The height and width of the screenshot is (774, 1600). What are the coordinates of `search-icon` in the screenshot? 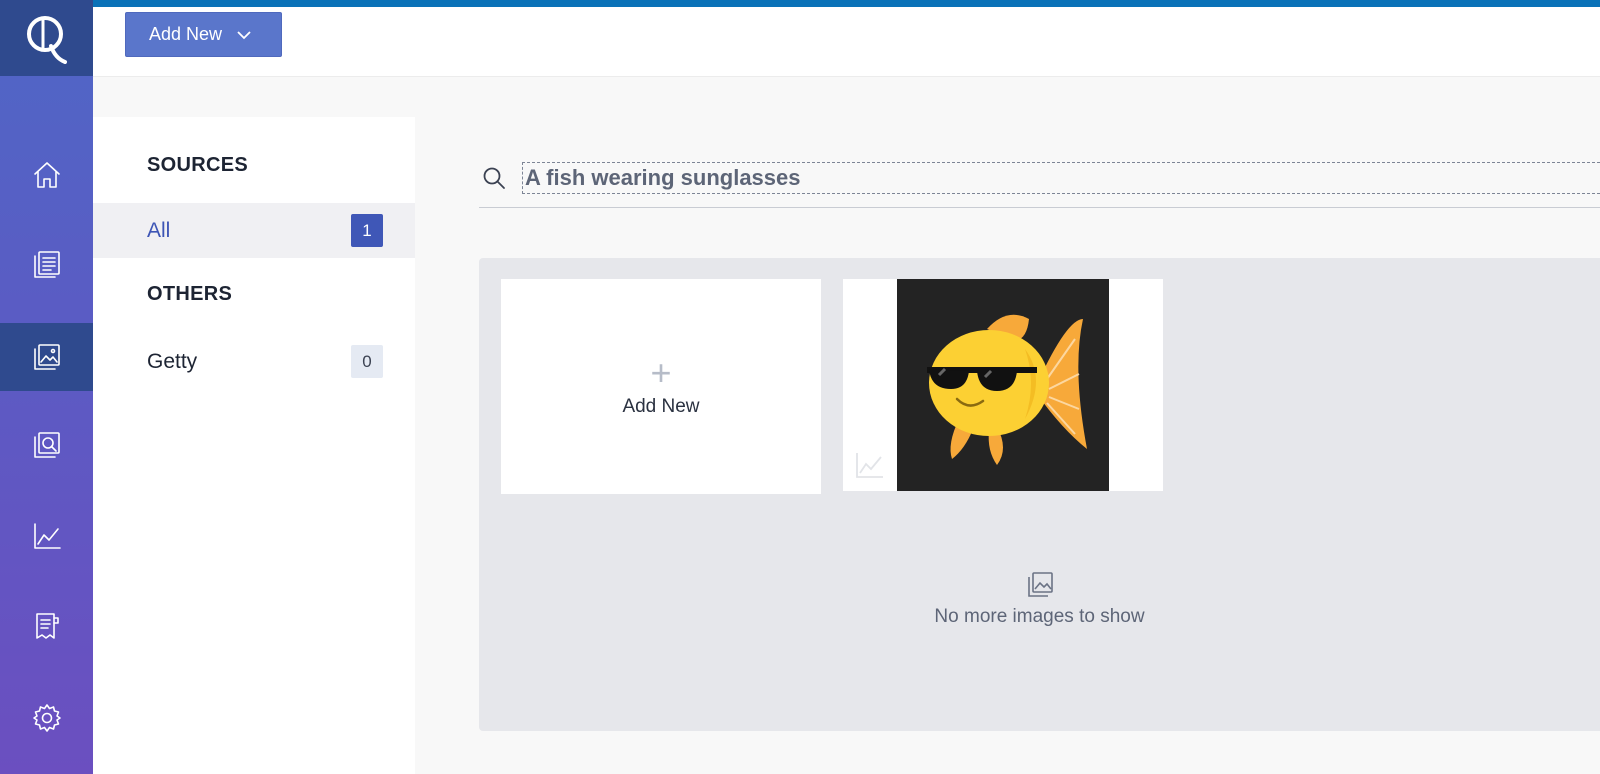 It's located at (494, 178).